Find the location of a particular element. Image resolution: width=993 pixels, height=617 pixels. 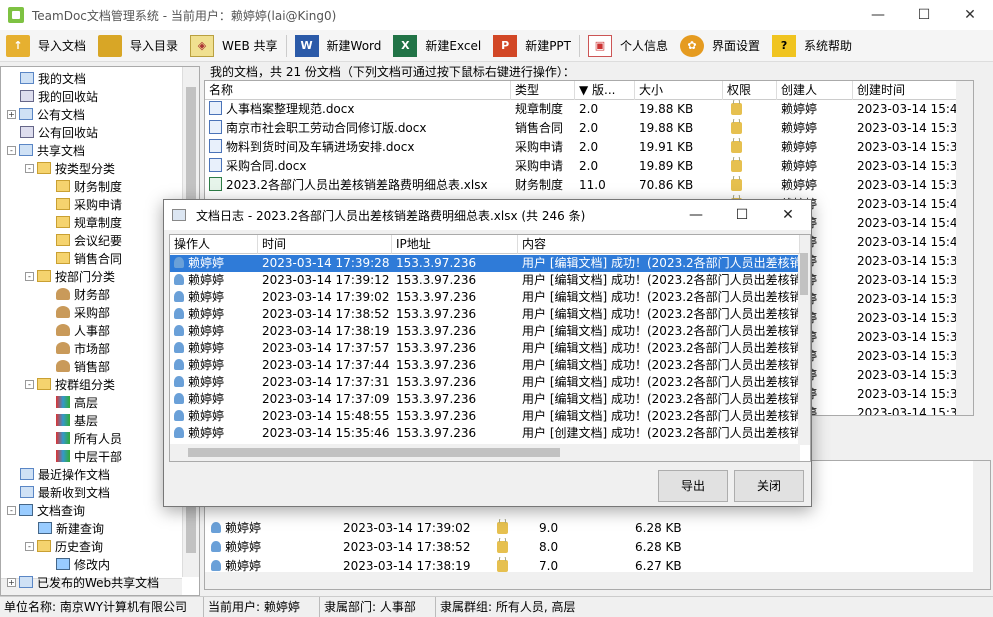

cell-ver: 2.0 is located at coordinates (605, 147).